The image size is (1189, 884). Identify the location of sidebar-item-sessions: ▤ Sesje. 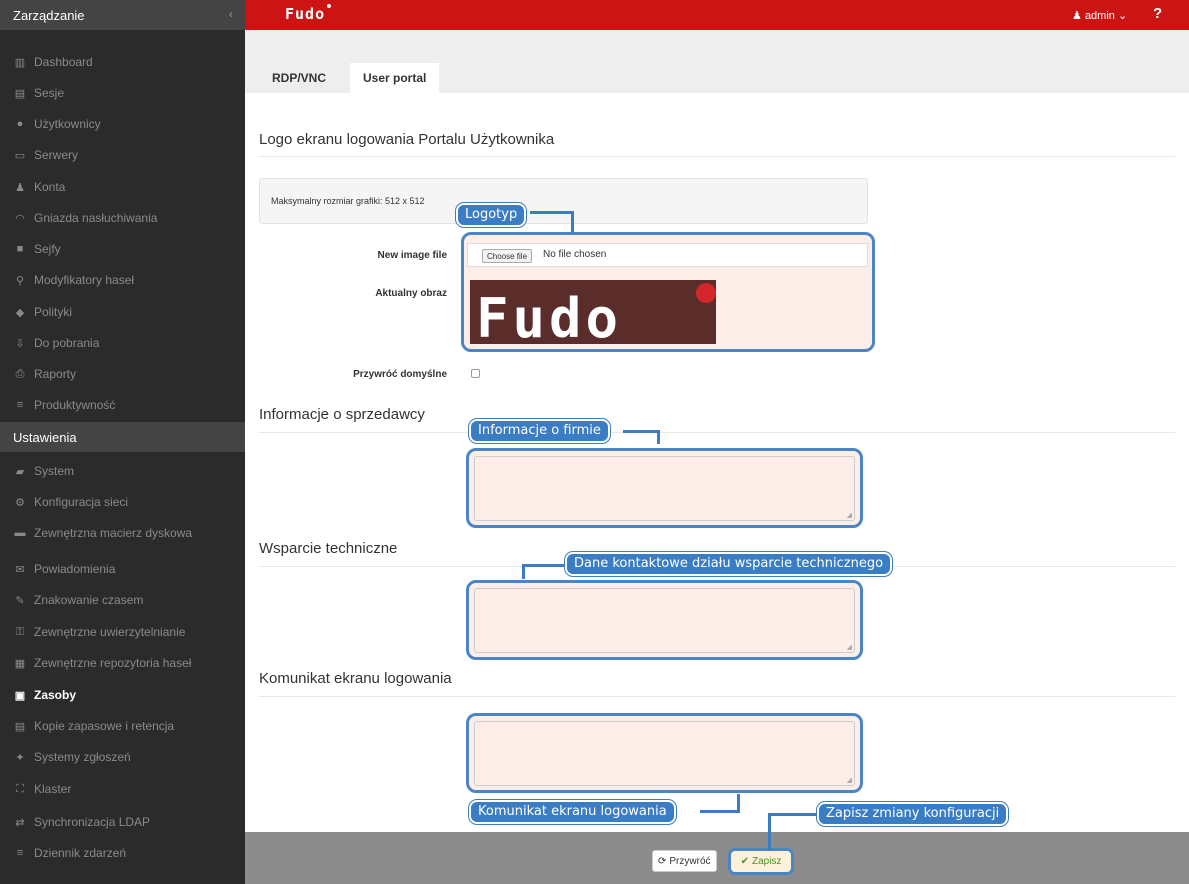
(122, 93).